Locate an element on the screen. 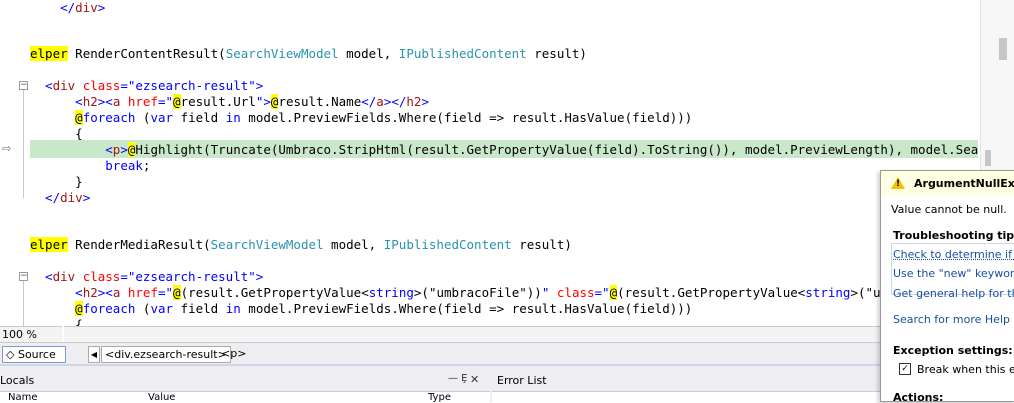  code-token: =" is located at coordinates (602, 292).